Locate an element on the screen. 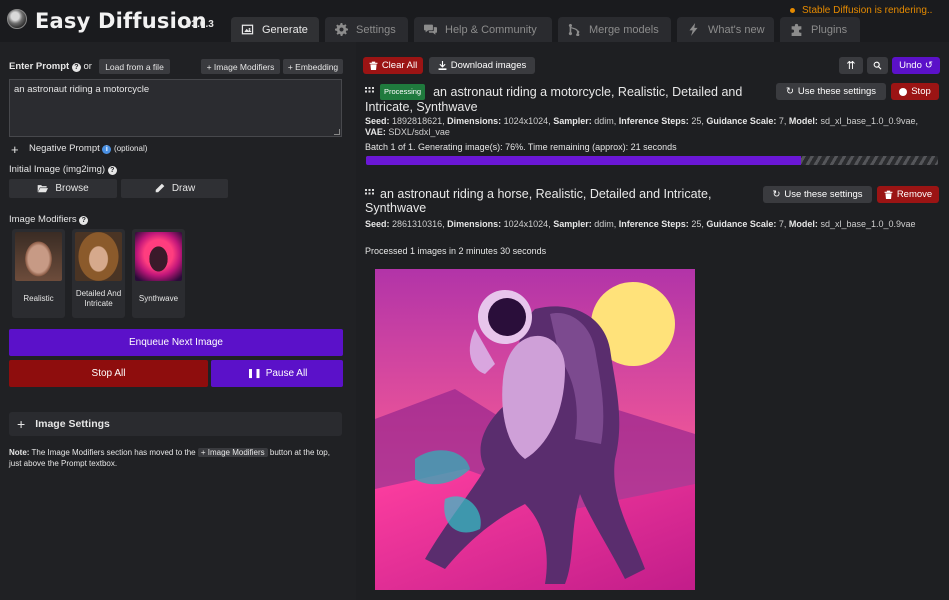  tab-plugins: Plugins is located at coordinates (820, 29).